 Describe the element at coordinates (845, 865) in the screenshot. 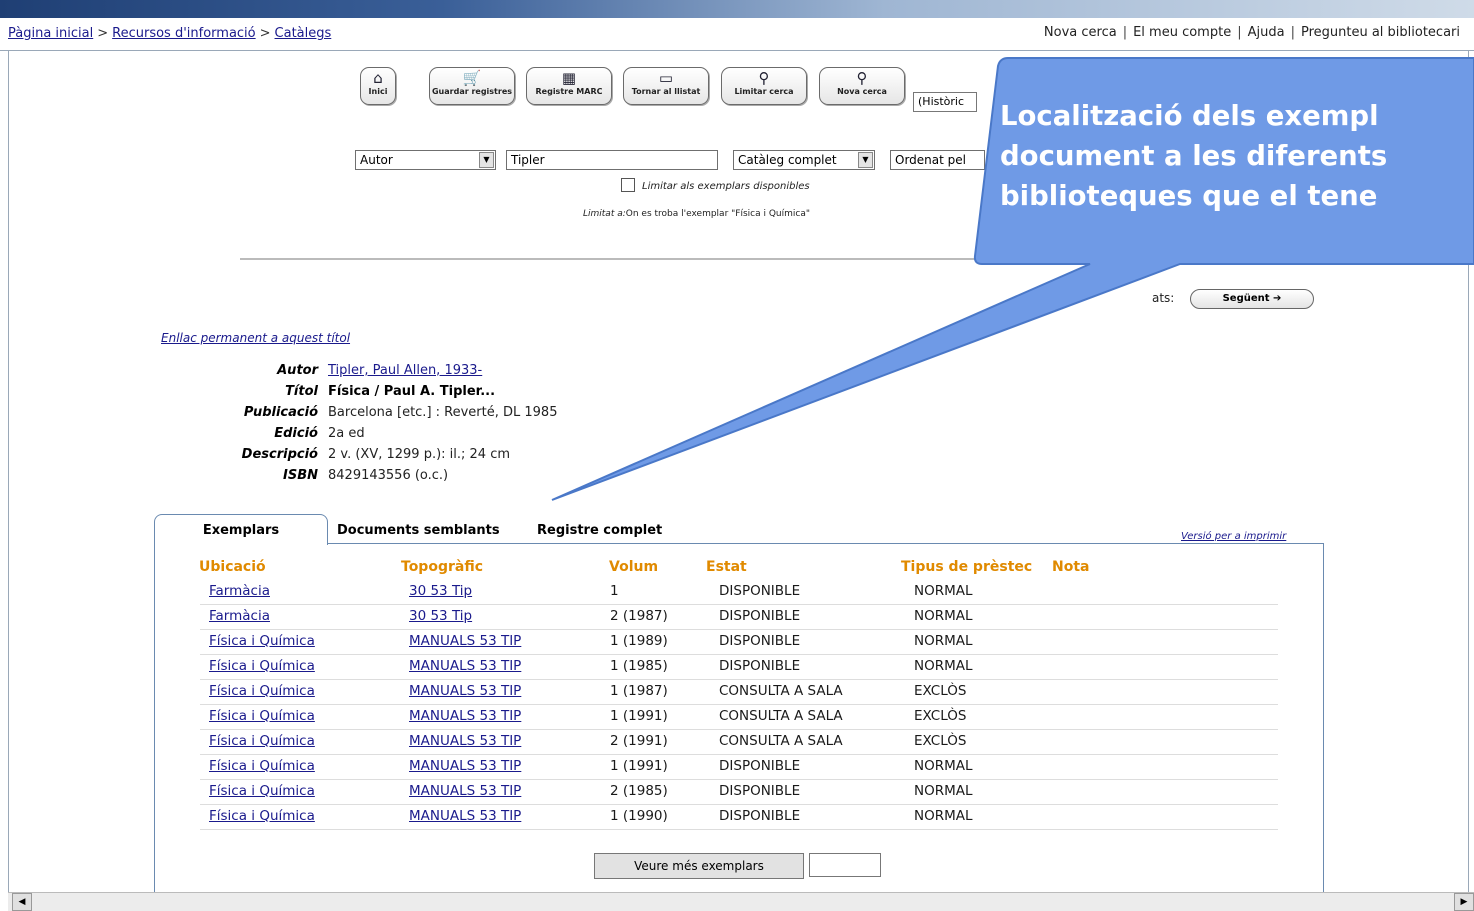

I see `more-copies-input` at that location.